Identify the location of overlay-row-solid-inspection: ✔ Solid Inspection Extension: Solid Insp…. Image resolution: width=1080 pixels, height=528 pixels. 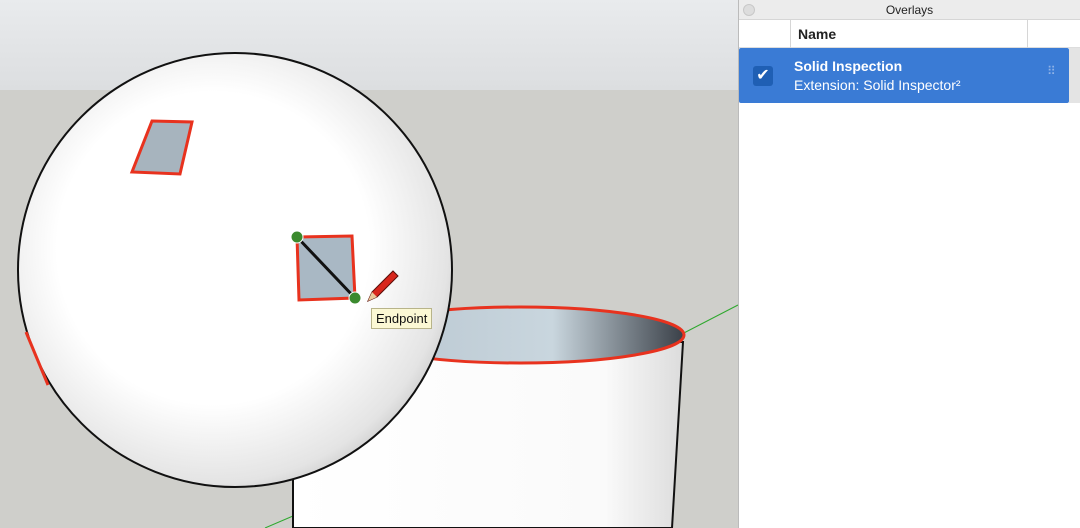
(904, 75).